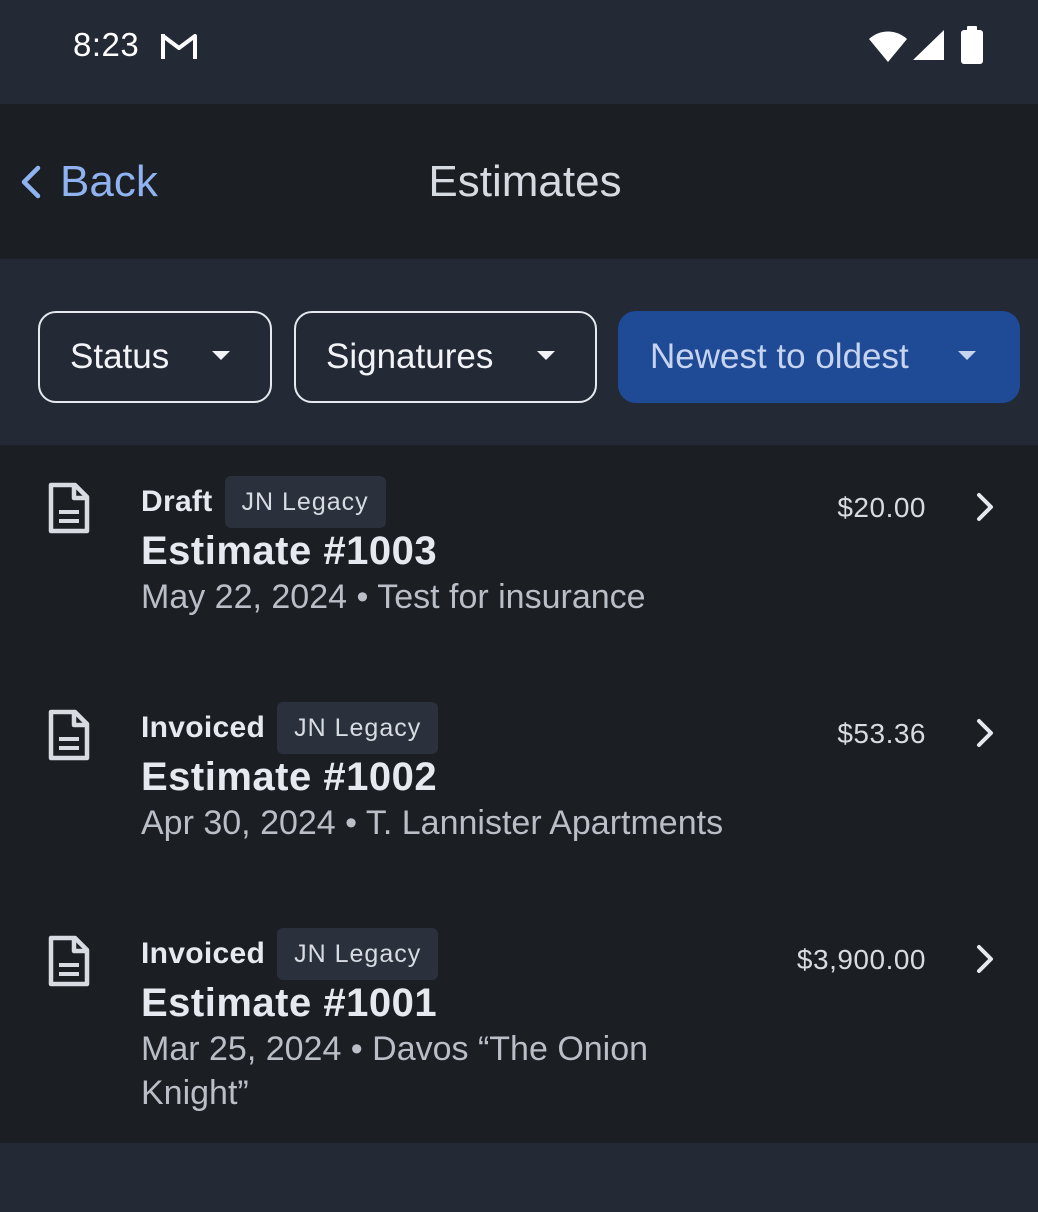 This screenshot has width=1038, height=1212. What do you see at coordinates (179, 46) in the screenshot?
I see `gmail-icon` at bounding box center [179, 46].